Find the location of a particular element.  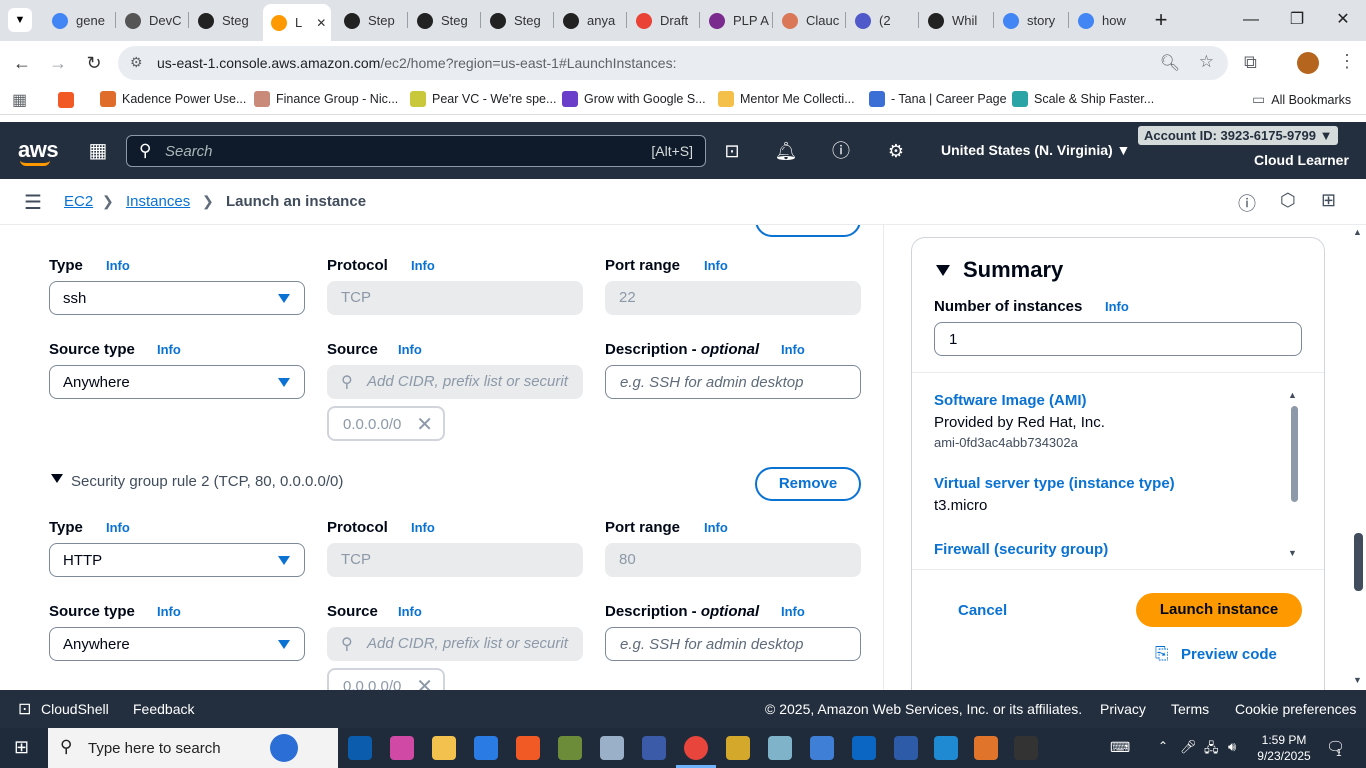

info-panel-icon: ⓘ is located at coordinates (1247, 203).